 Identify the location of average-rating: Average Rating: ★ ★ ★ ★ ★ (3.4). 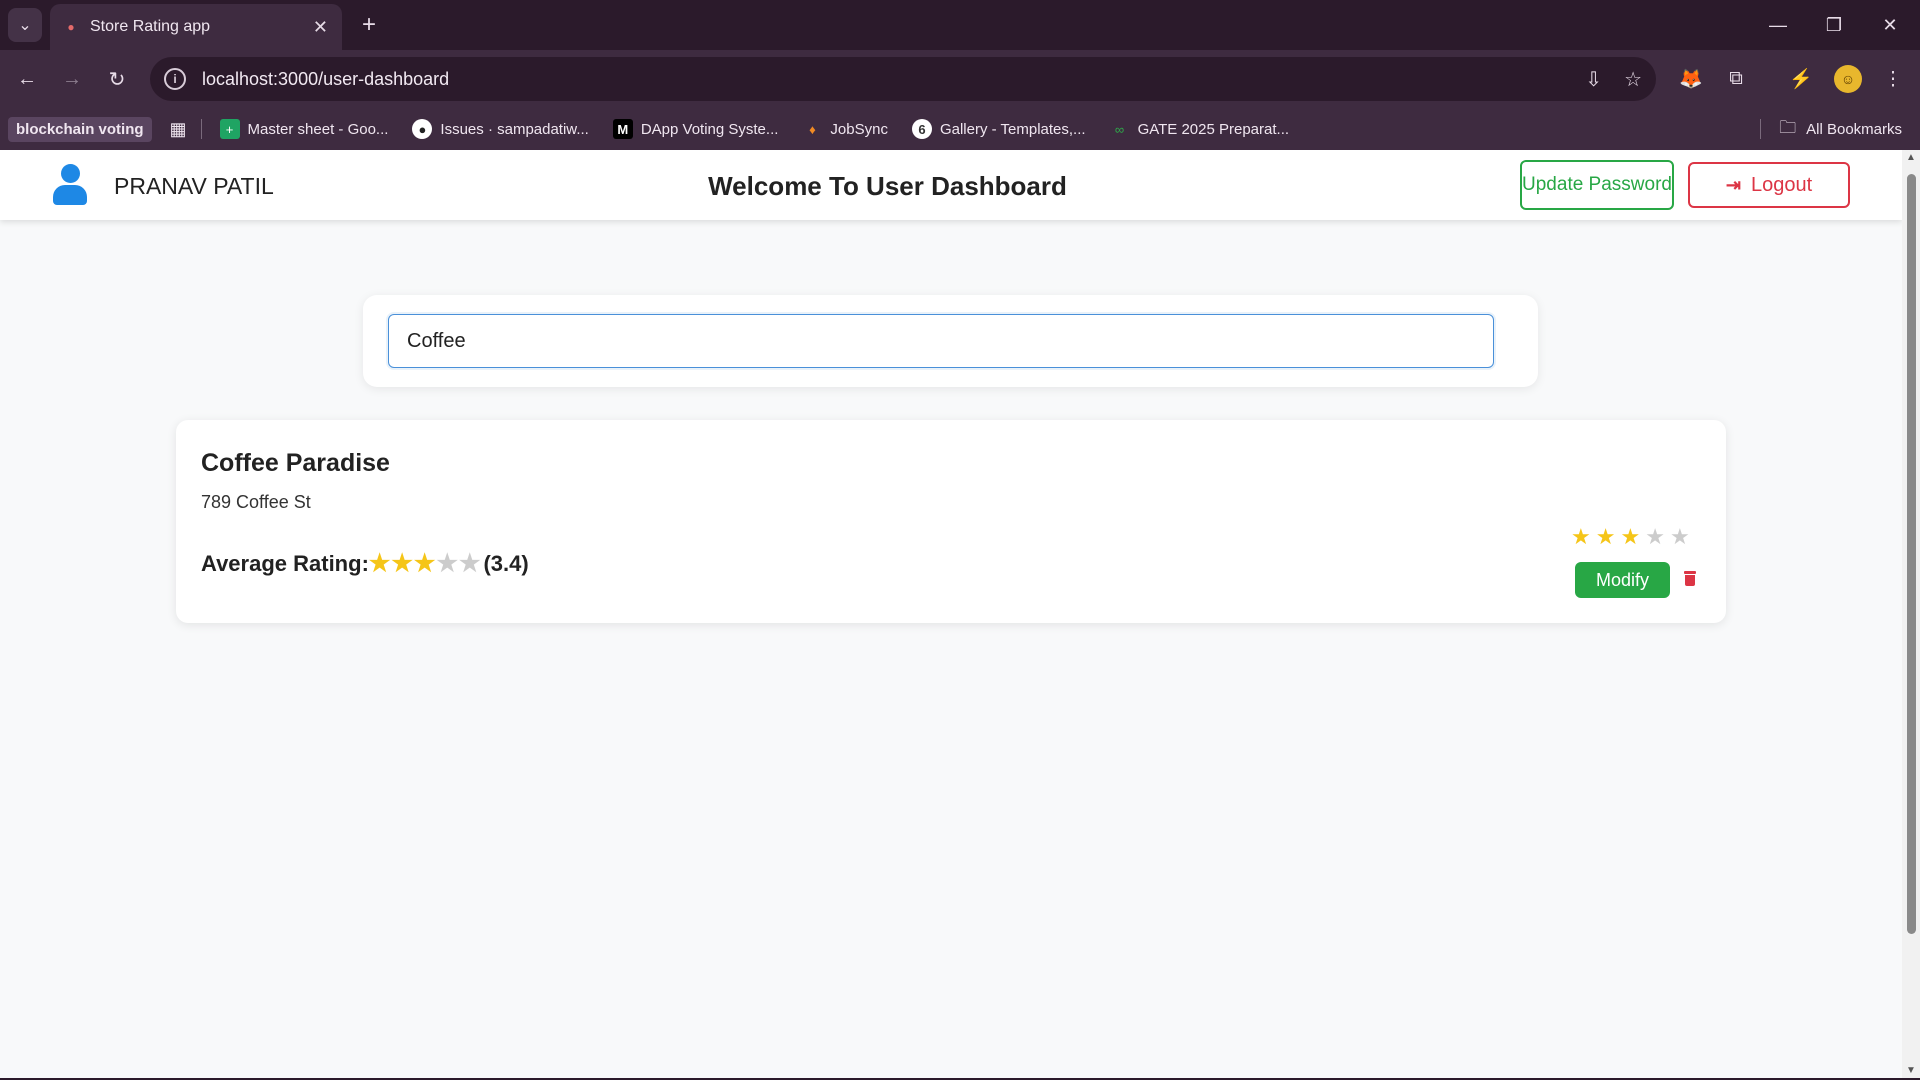
(365, 563).